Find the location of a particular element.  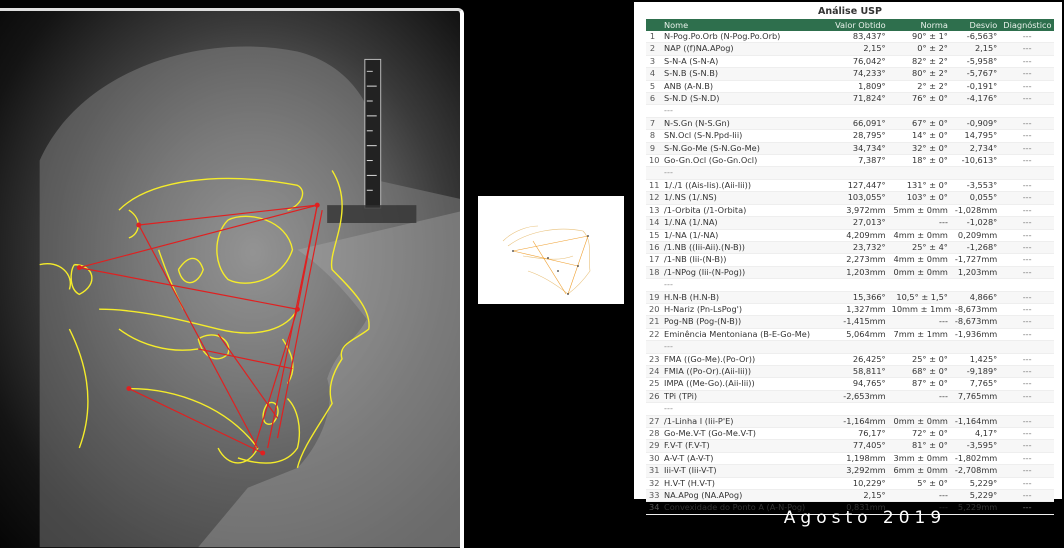

row-number: 11 is located at coordinates (654, 186).